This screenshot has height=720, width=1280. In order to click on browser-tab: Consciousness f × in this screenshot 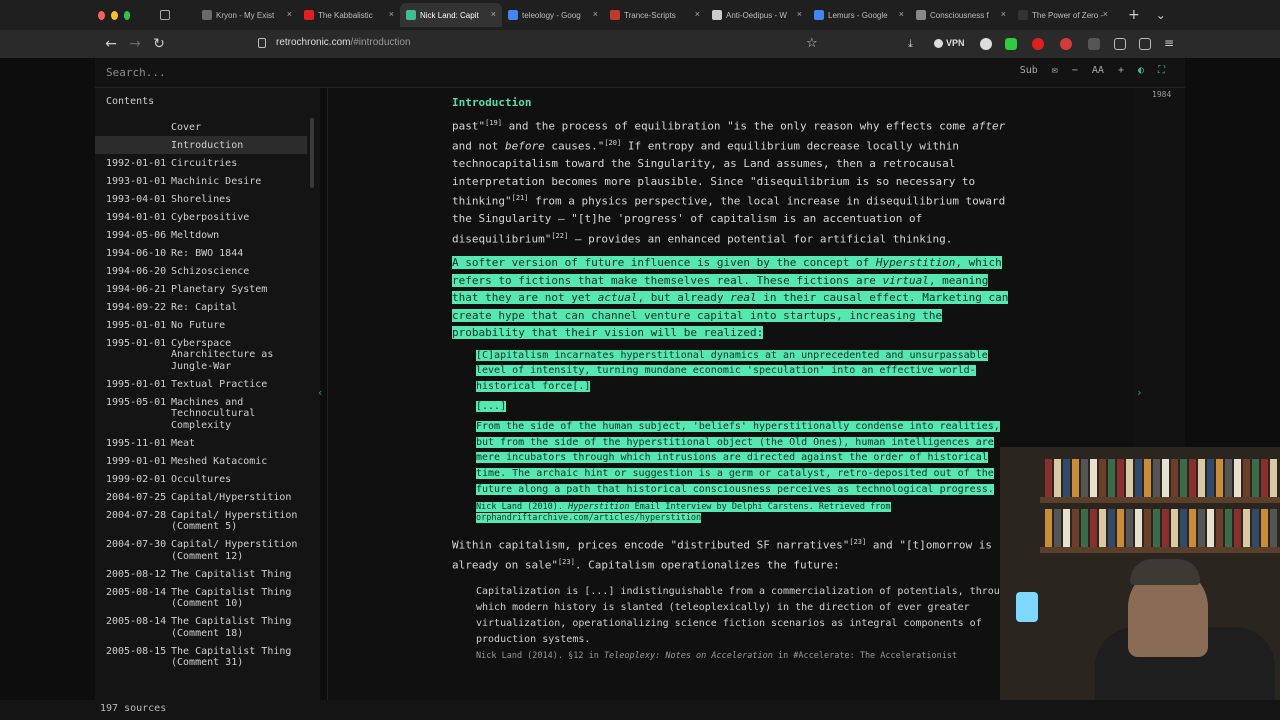, I will do `click(961, 15)`.